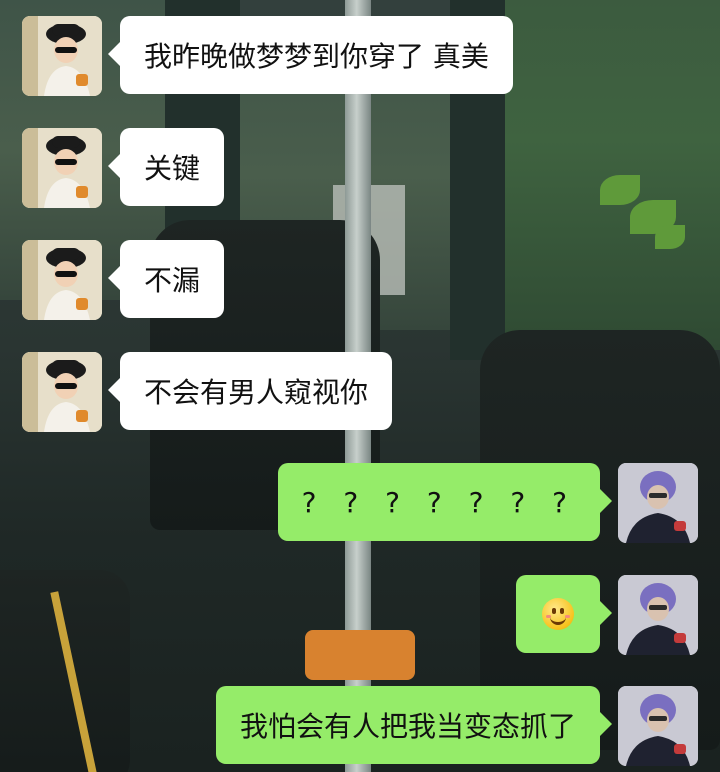  I want to click on message-bubble: 关键, so click(166, 167).